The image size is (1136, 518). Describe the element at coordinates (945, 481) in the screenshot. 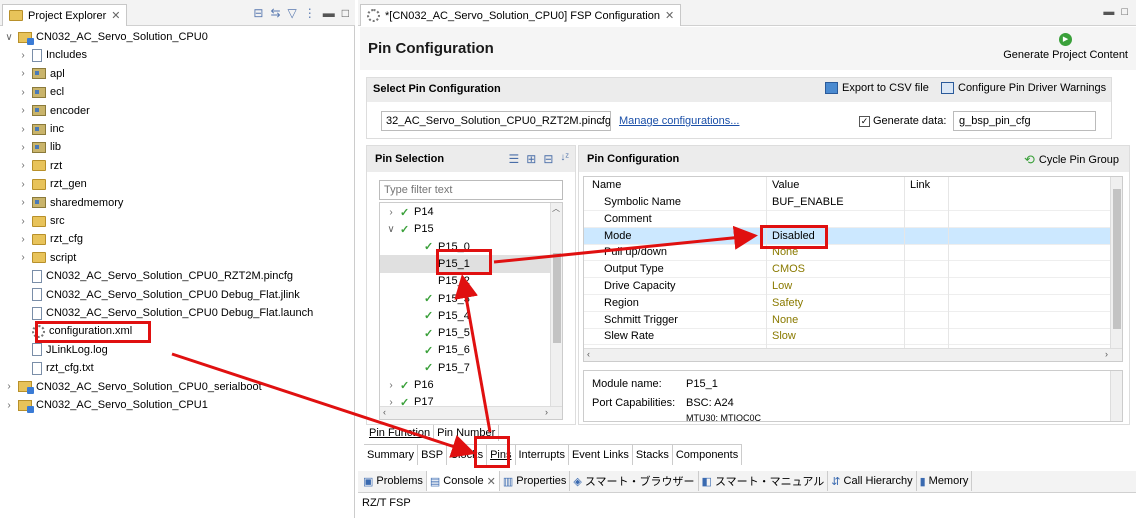

I see `tab-bottom-6: ▮ Memory` at that location.